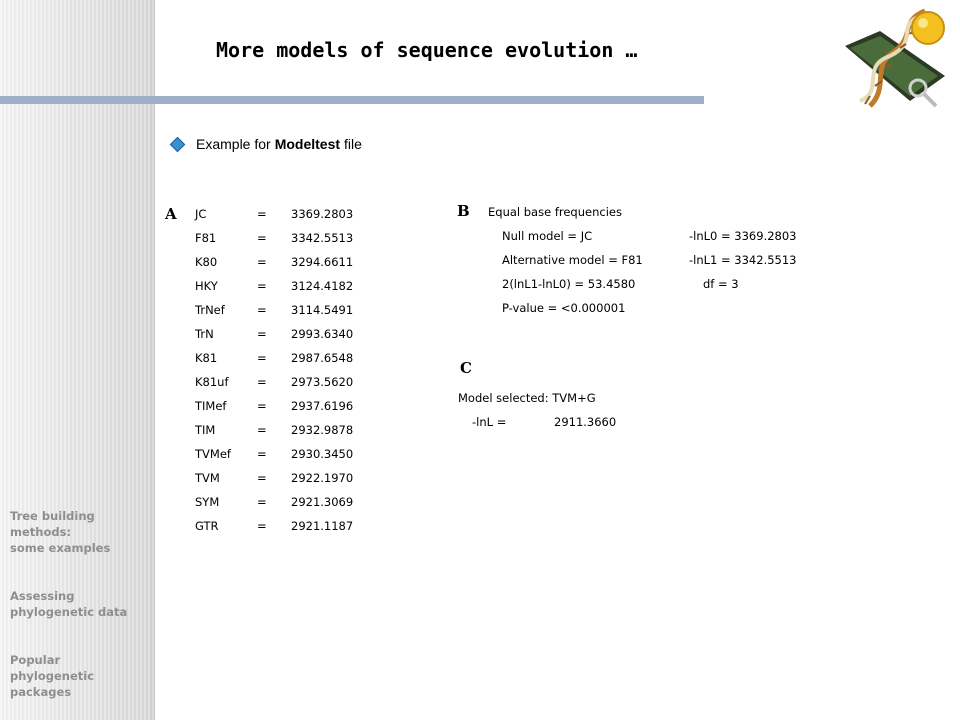 The image size is (960, 720). What do you see at coordinates (177, 144) in the screenshot?
I see `diamond-bullet-icon` at bounding box center [177, 144].